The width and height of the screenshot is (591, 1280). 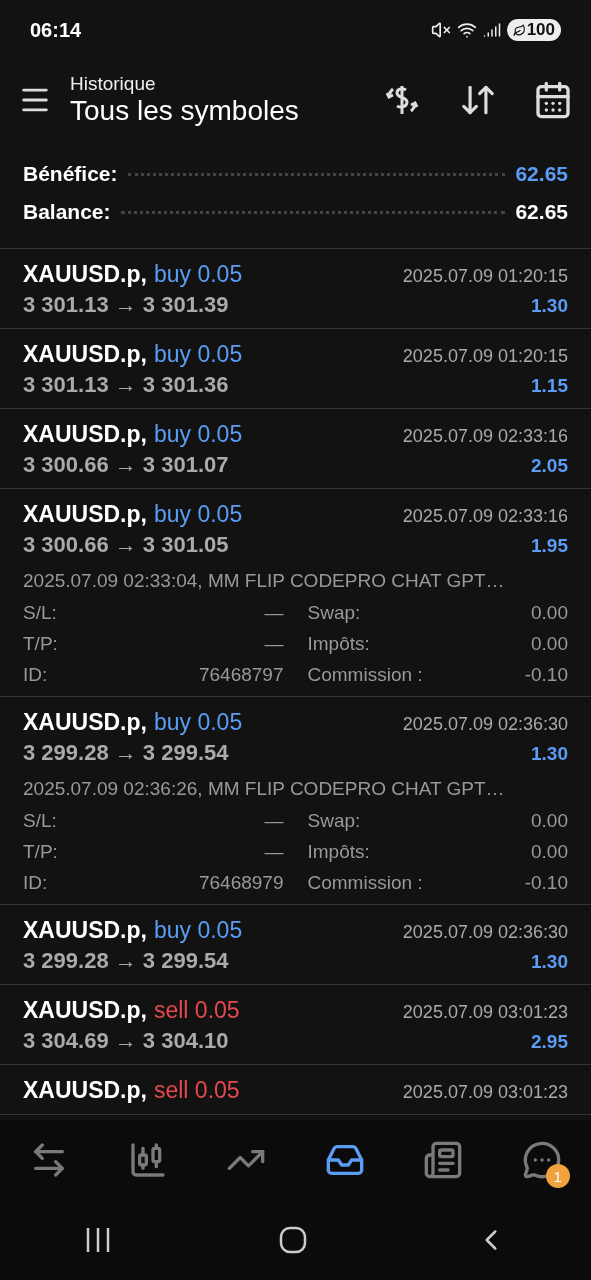 I want to click on trade-row: XAUUSD.p, buy 0.05 2025.07.09 02:33:16 3 300.66 → 3 301.07 2.05, so click(x=295, y=449).